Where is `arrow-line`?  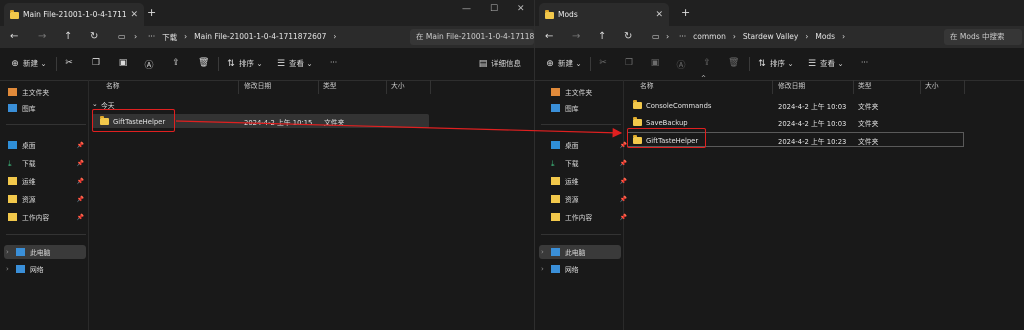 arrow-line is located at coordinates (399, 129).